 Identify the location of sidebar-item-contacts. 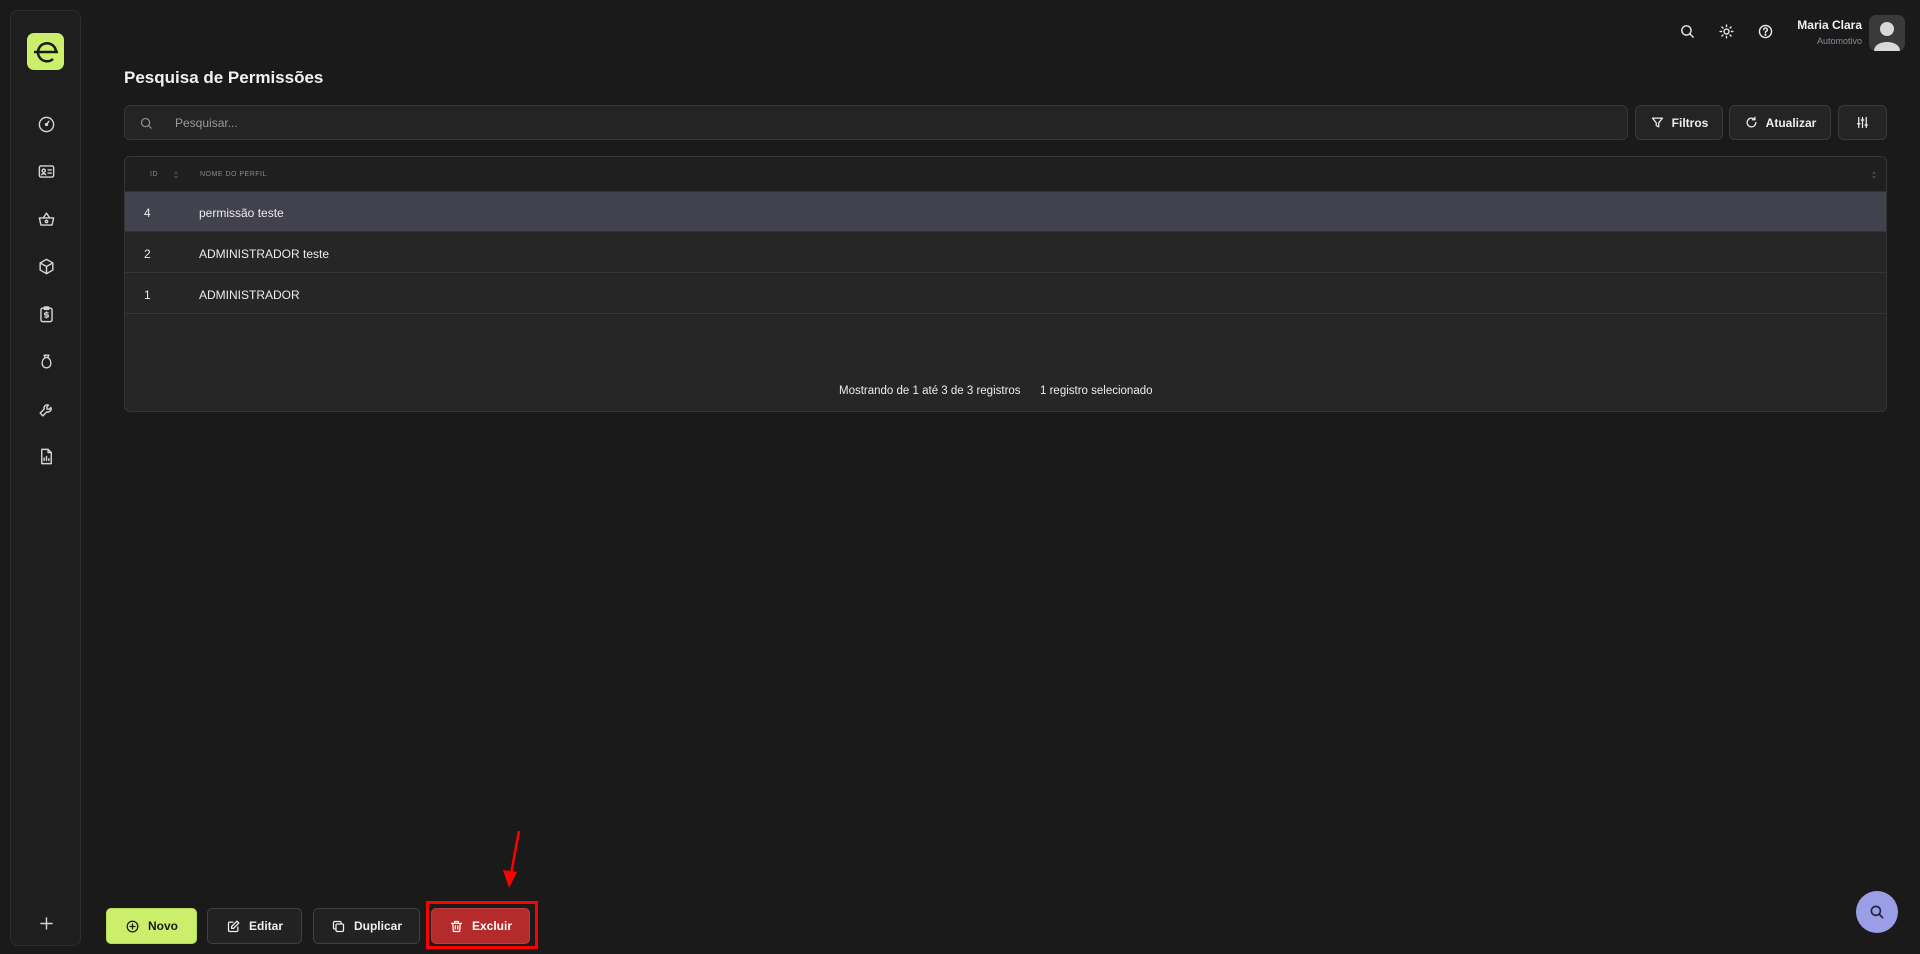
(46, 171).